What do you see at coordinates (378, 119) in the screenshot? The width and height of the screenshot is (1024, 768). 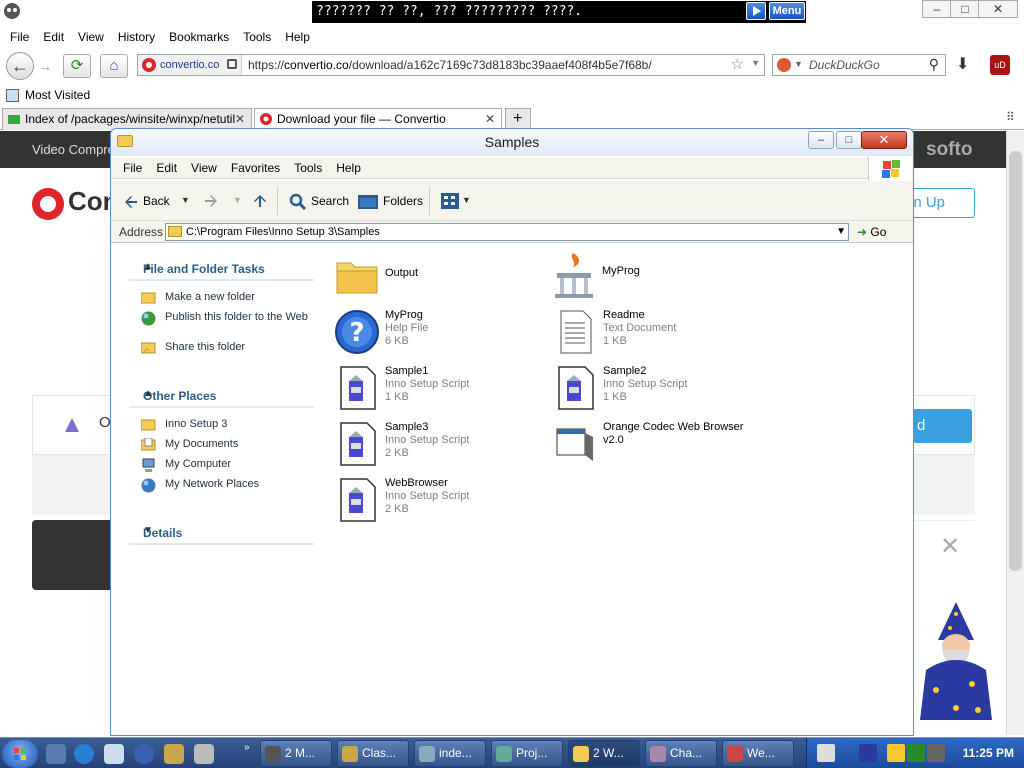 I see `tab-convertio: Download your file — Convertio ✕` at bounding box center [378, 119].